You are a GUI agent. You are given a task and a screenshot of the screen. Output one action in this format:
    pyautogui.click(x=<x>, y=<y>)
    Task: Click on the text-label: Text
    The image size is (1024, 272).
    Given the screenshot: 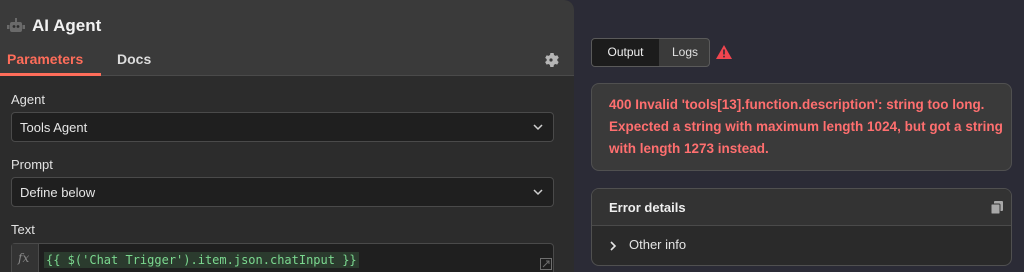 What is the action you would take?
    pyautogui.click(x=23, y=229)
    